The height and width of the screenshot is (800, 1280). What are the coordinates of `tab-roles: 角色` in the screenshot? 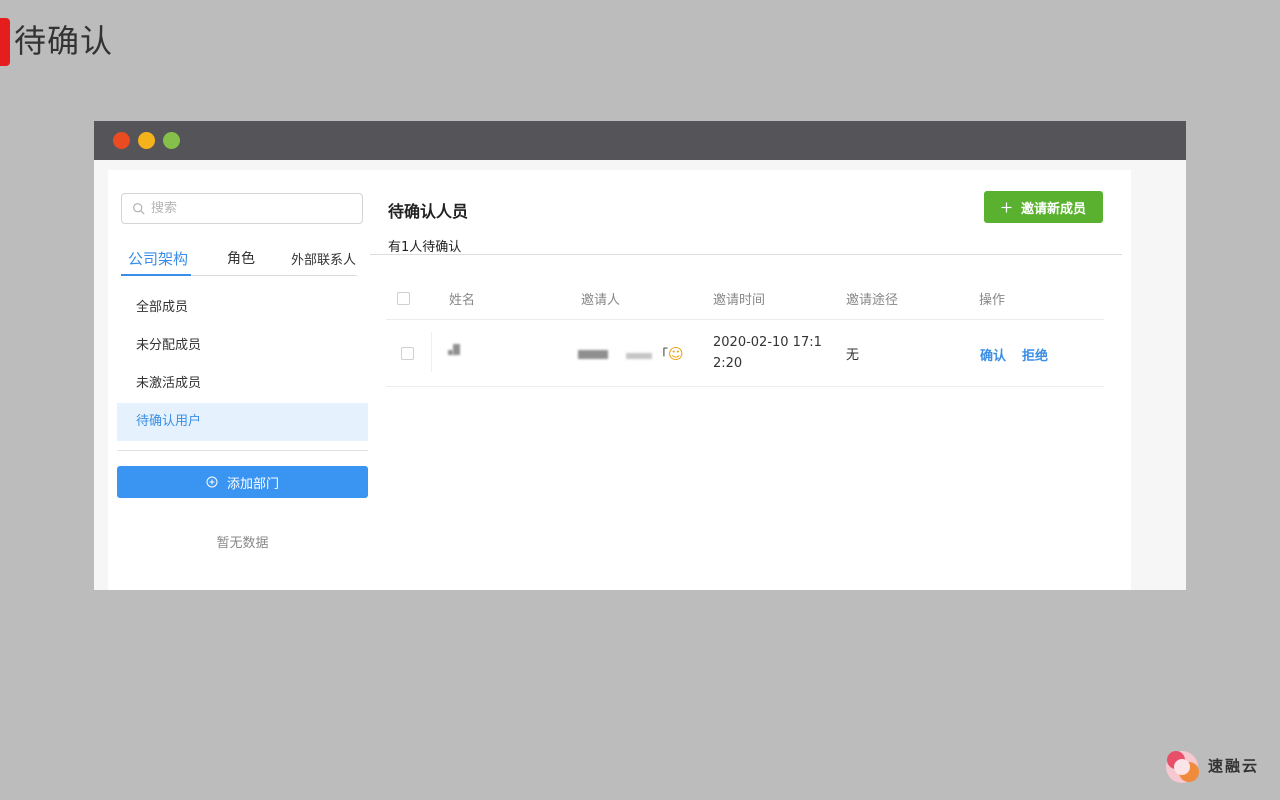 It's located at (241, 258).